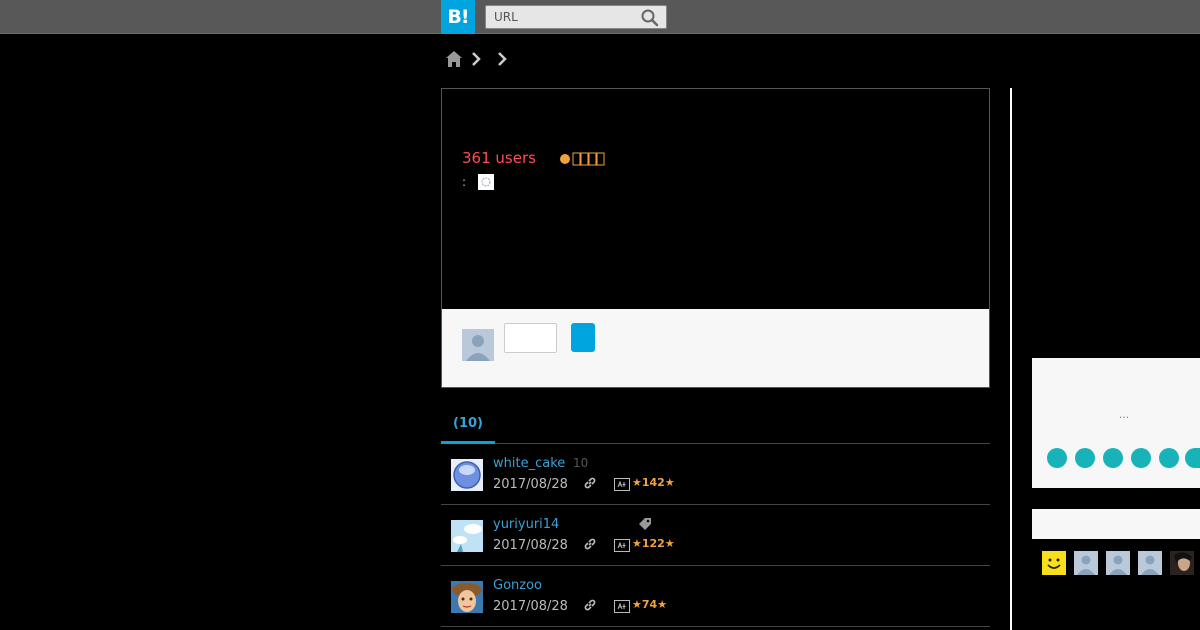 The width and height of the screenshot is (1200, 630). What do you see at coordinates (530, 338) in the screenshot?
I see `comment-input` at bounding box center [530, 338].